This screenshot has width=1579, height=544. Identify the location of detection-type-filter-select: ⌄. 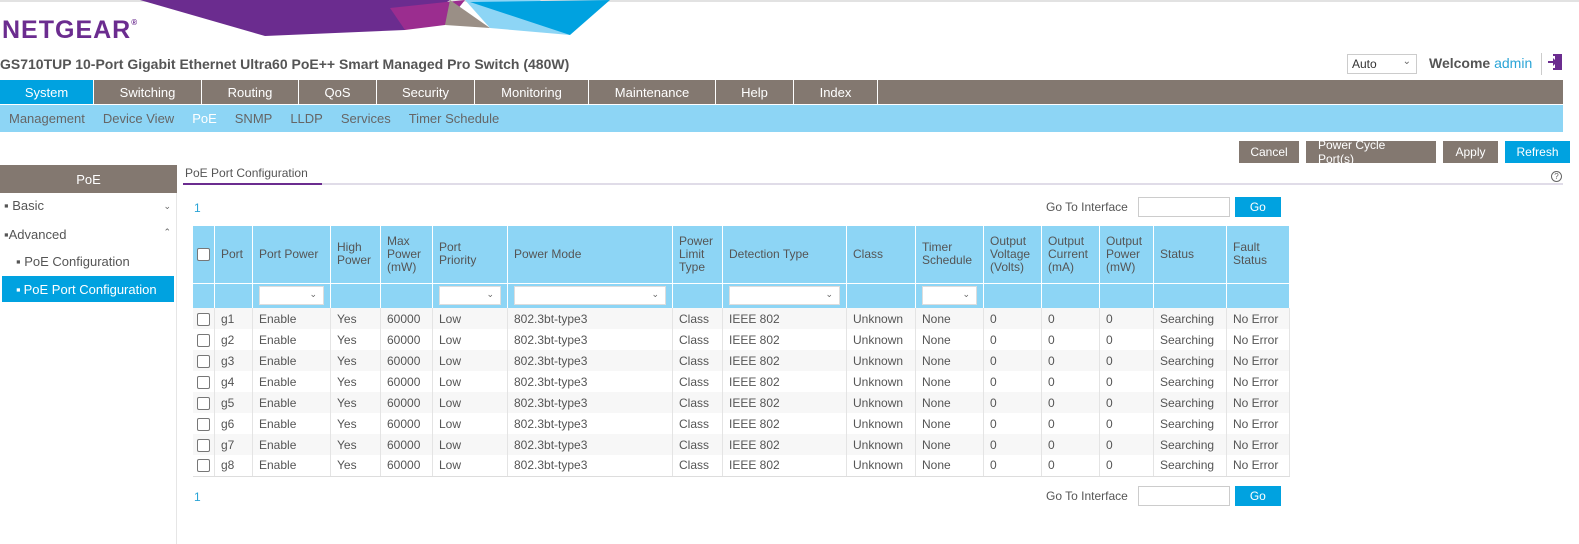
(784, 296).